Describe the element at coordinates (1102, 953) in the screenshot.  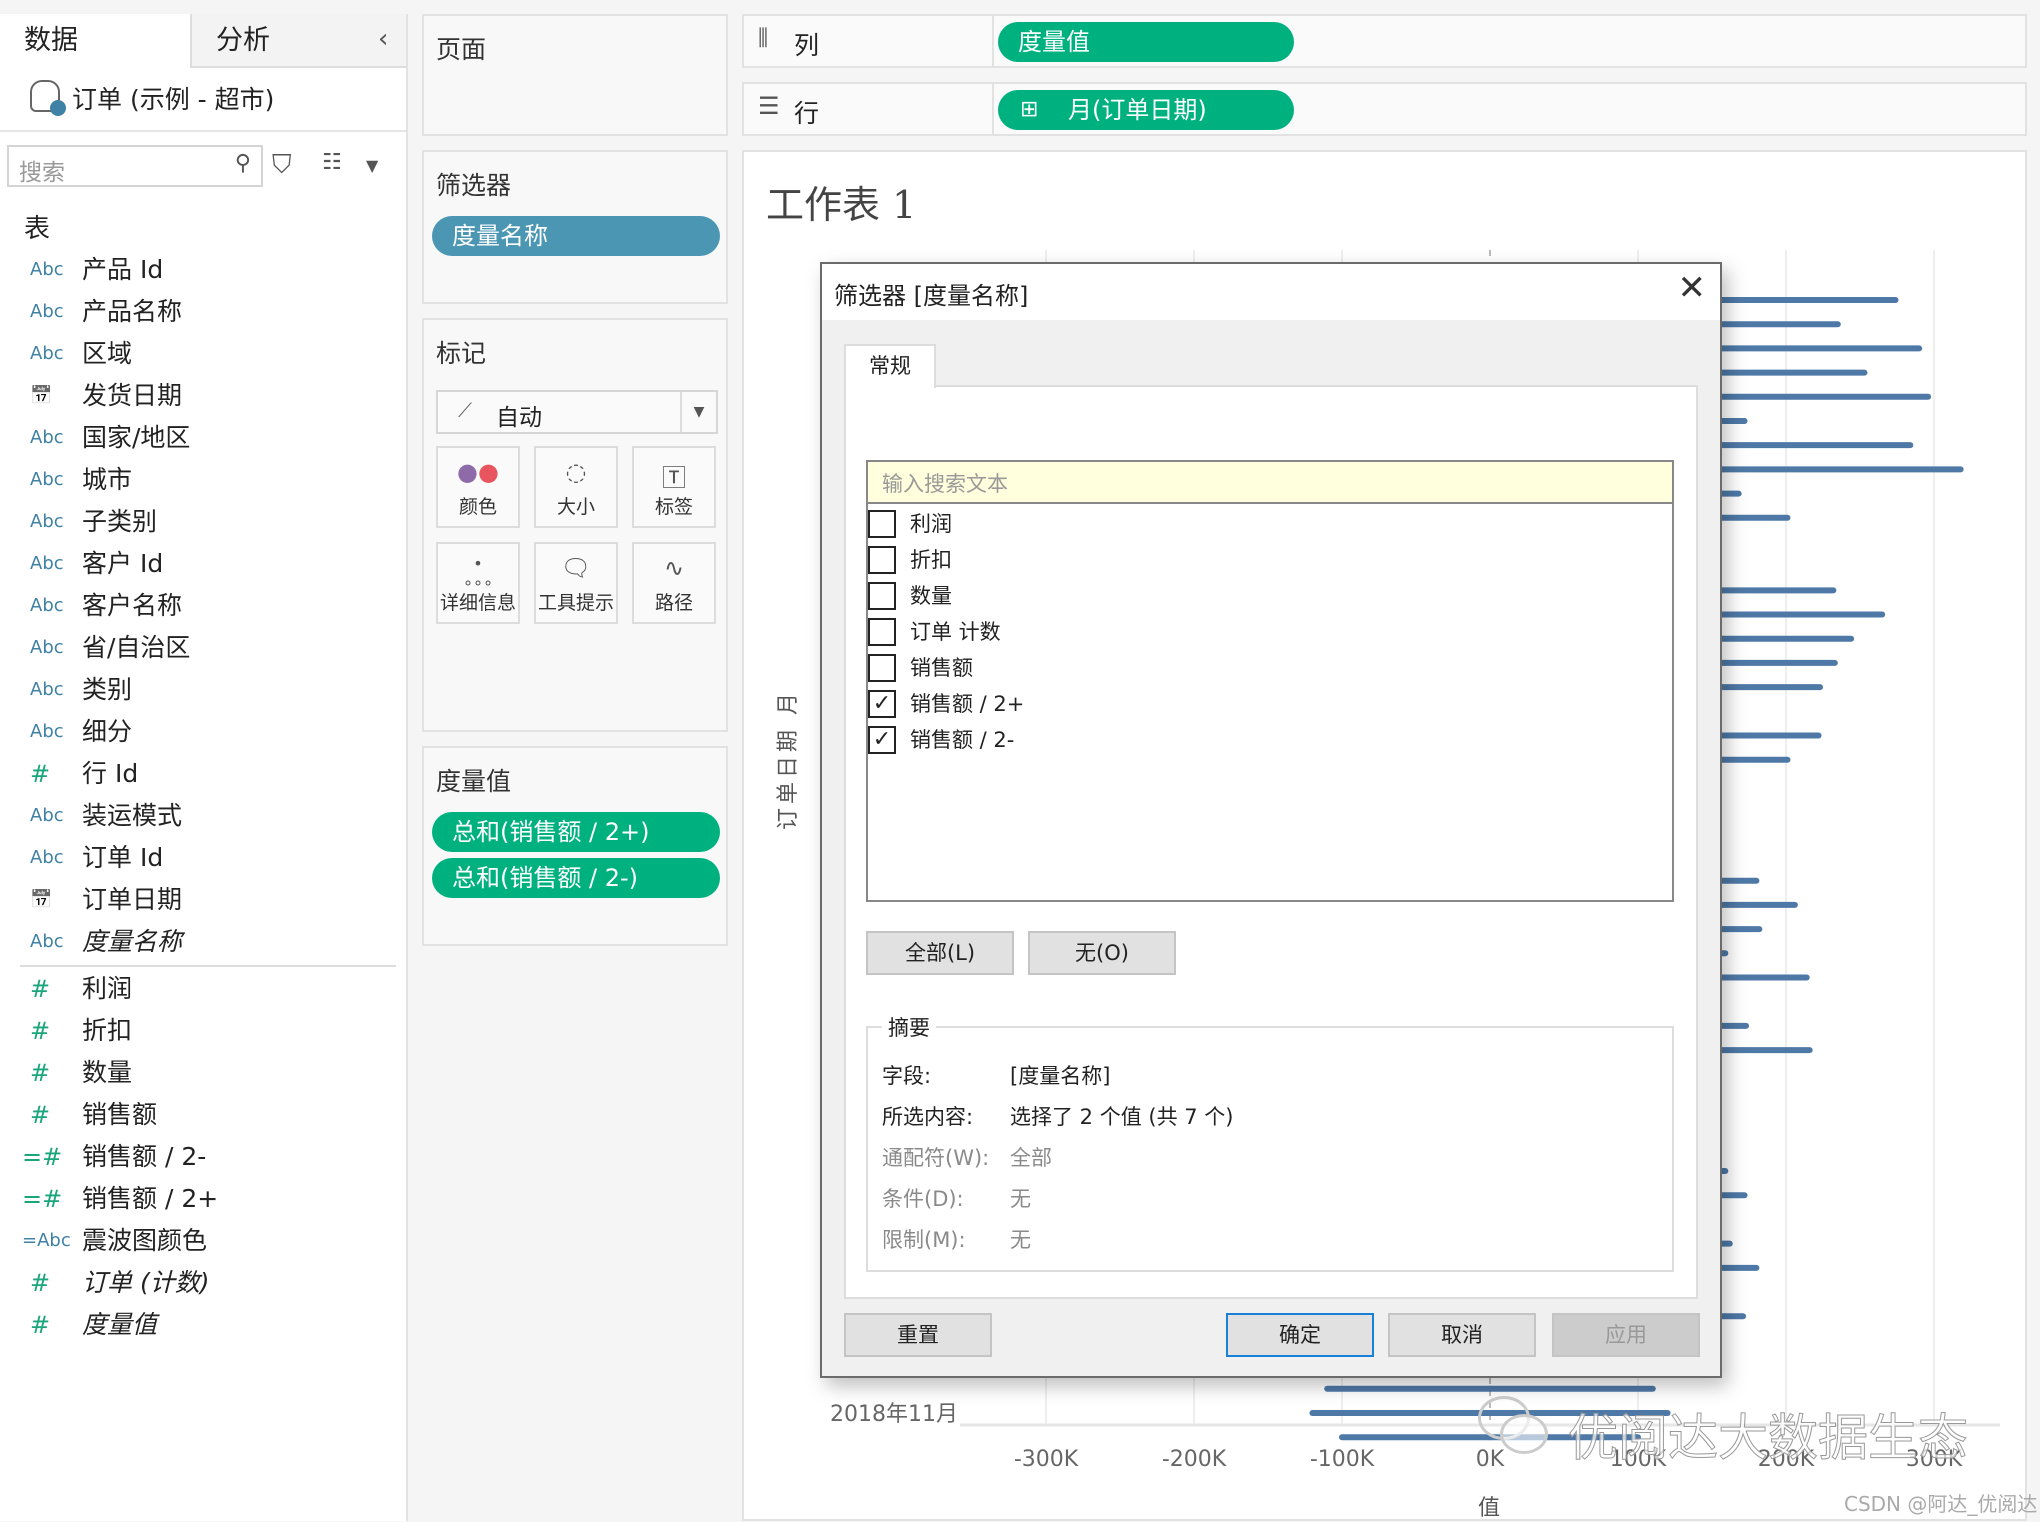
I see `select-none-button: 无(O)` at that location.